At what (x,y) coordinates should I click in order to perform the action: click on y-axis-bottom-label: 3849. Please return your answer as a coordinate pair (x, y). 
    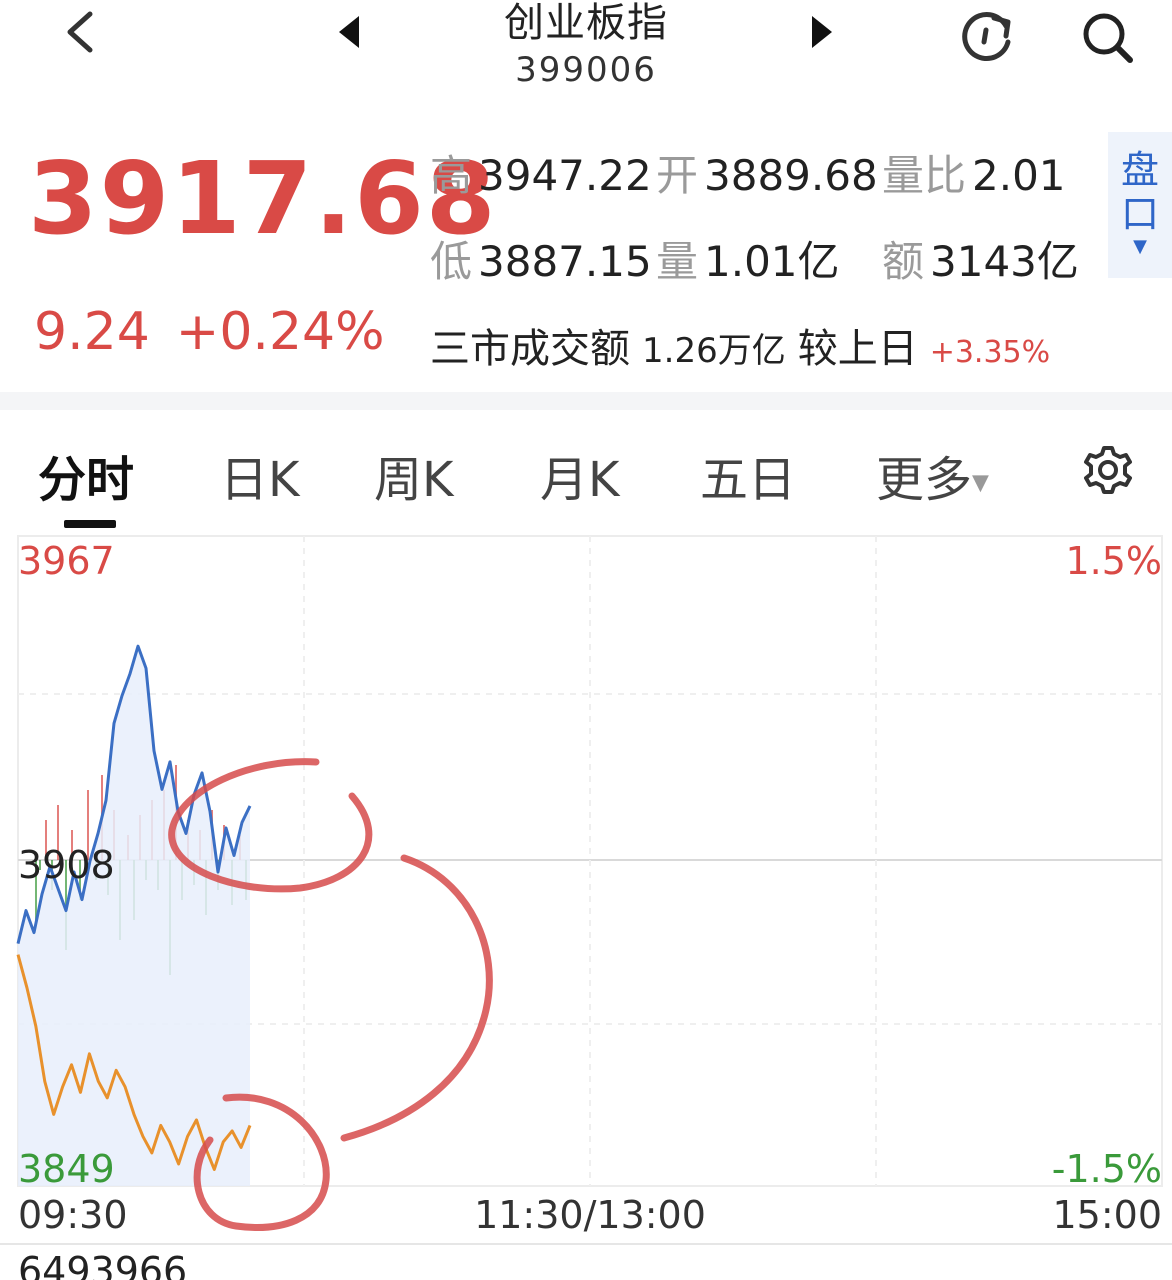
    Looking at the image, I should click on (66, 1169).